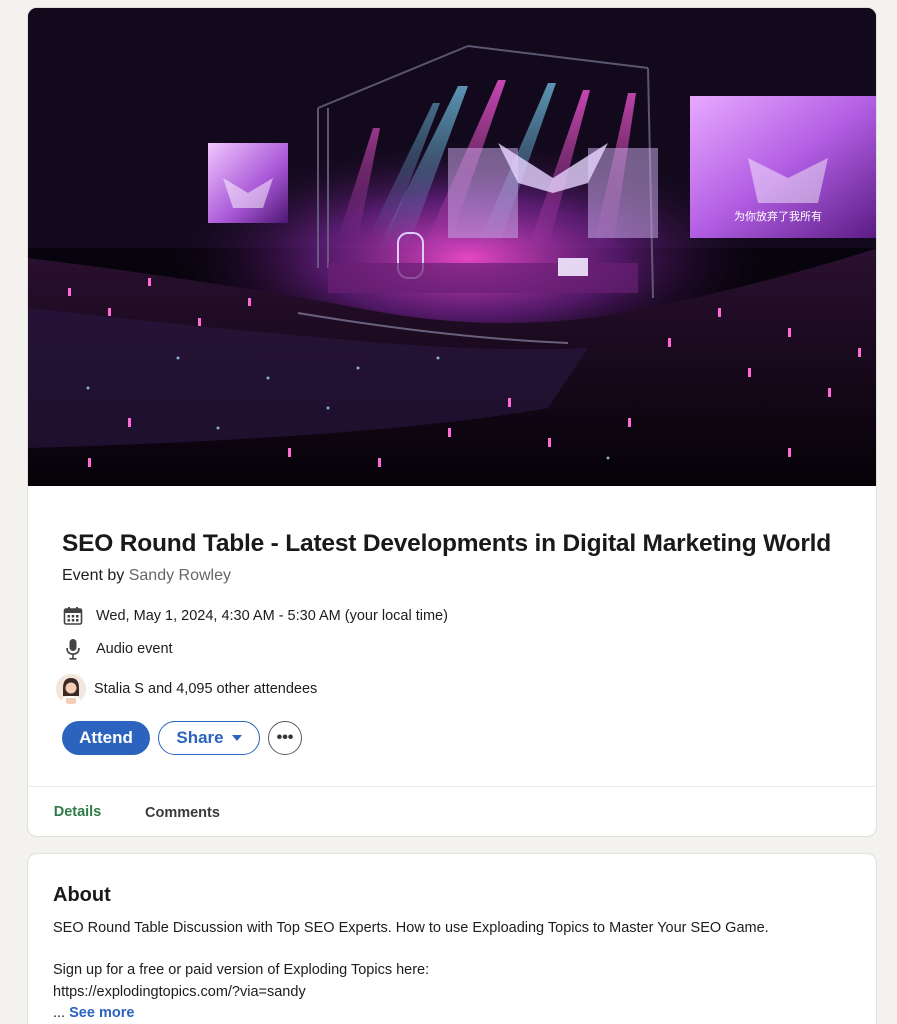 The width and height of the screenshot is (897, 1024). I want to click on see-more-link: See more, so click(101, 1013).